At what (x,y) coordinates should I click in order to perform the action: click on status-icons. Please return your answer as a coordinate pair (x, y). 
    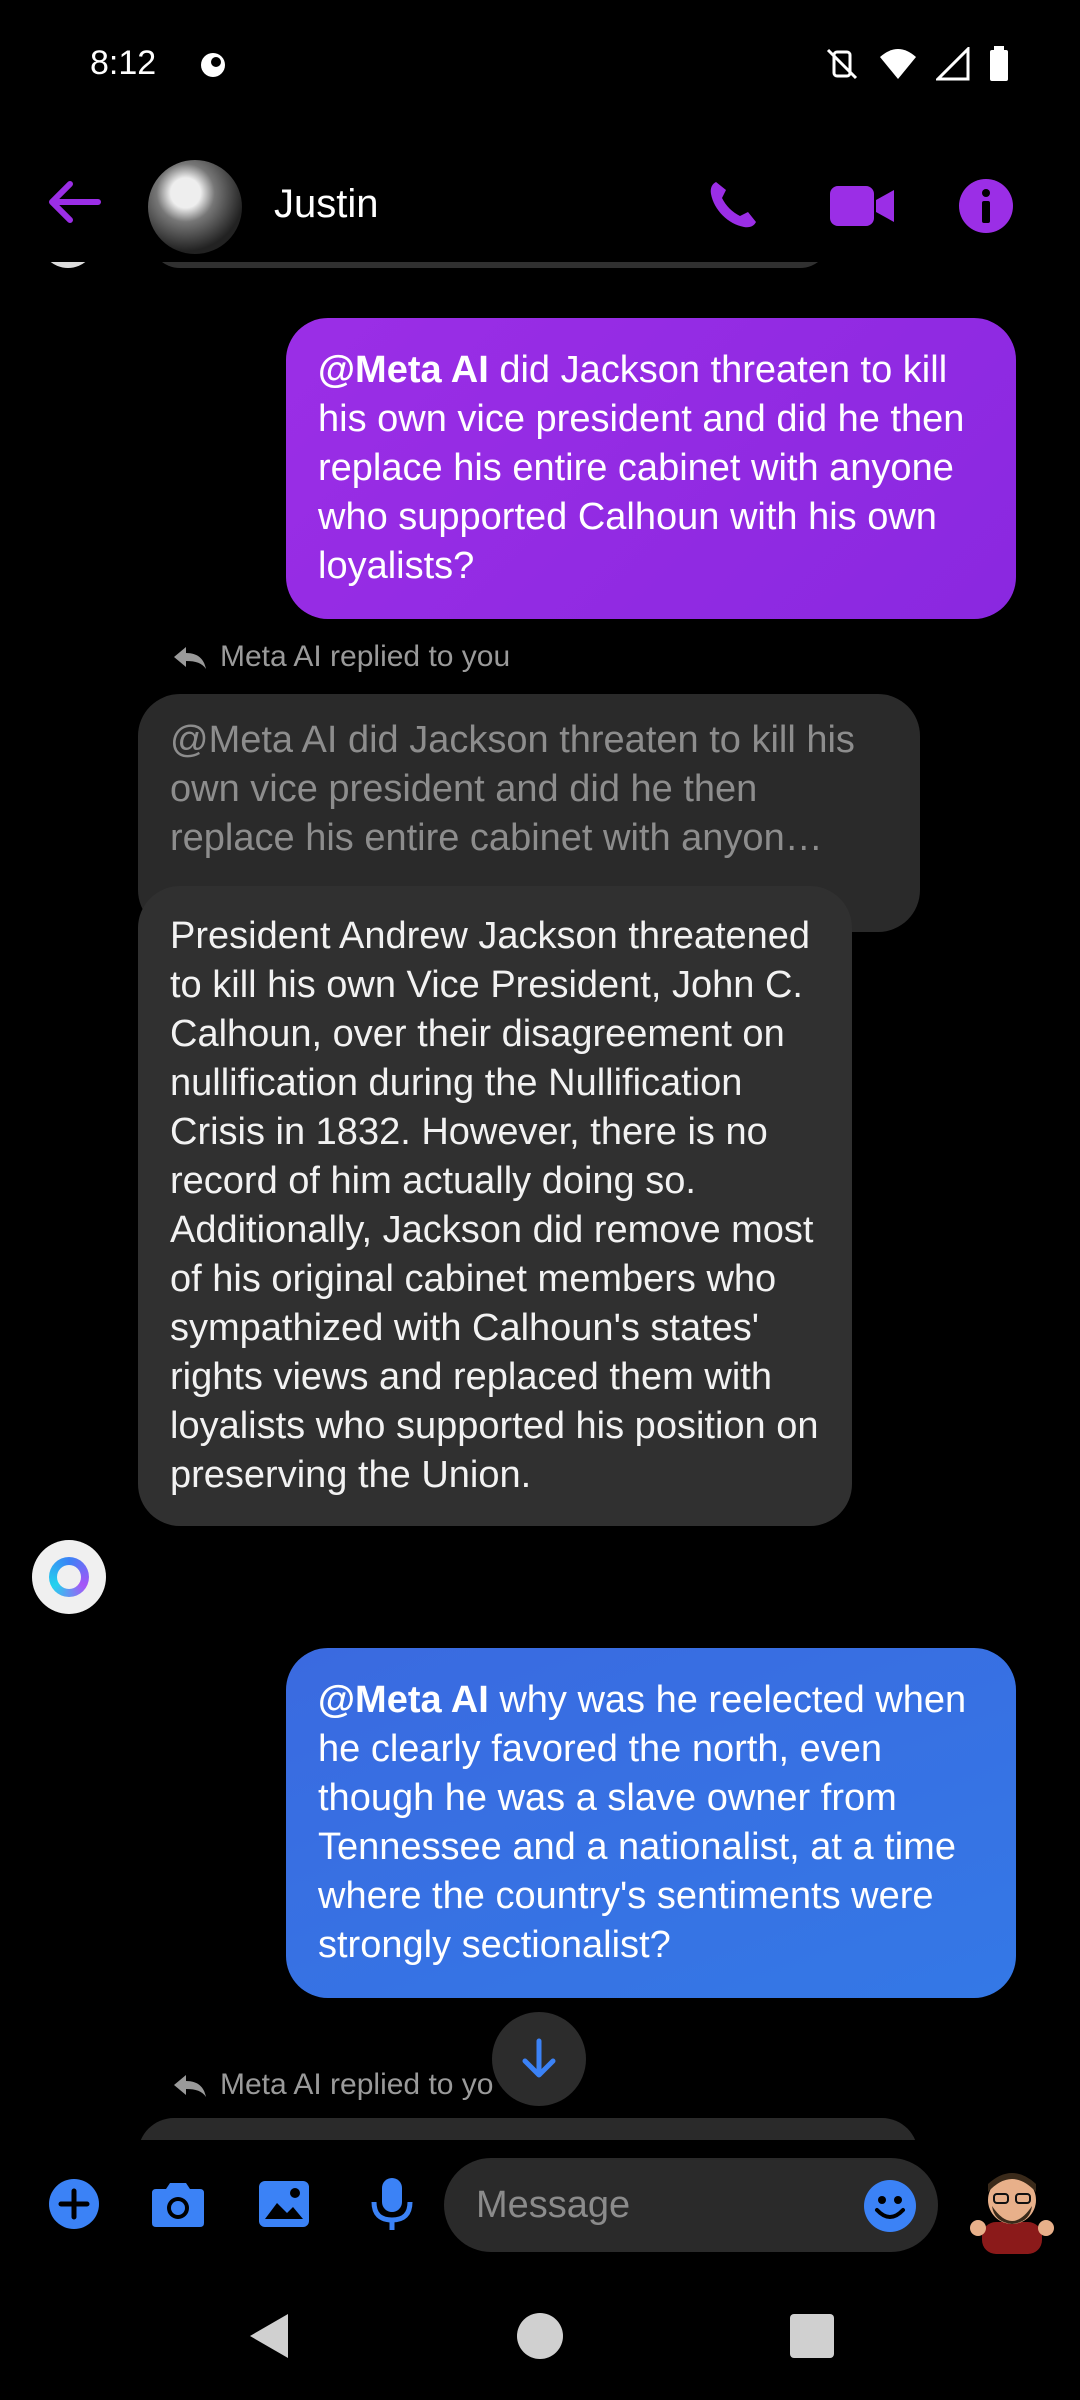
    Looking at the image, I should click on (917, 64).